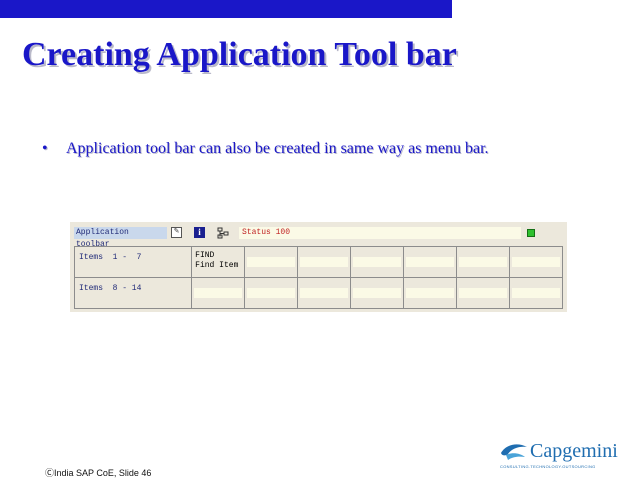 The width and height of the screenshot is (638, 479). What do you see at coordinates (199, 232) in the screenshot?
I see `info-icon: i` at bounding box center [199, 232].